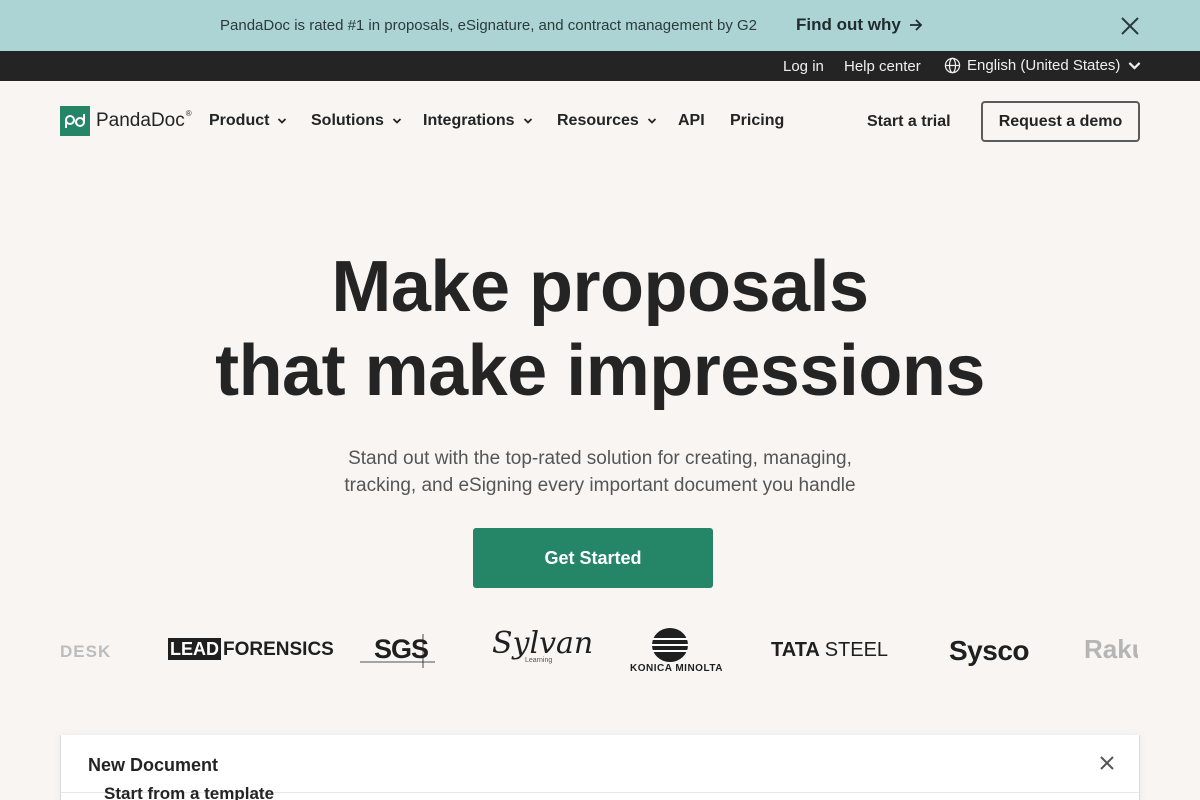 Image resolution: width=1200 pixels, height=800 pixels. Describe the element at coordinates (600, 371) in the screenshot. I see `hero-title-line-2: that make impressions` at that location.